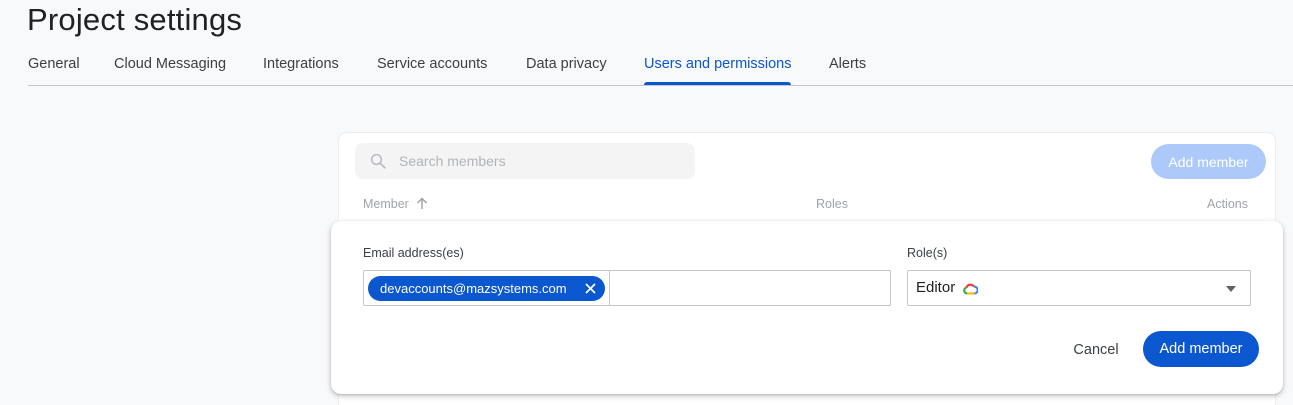 This screenshot has width=1293, height=405. What do you see at coordinates (847, 70) in the screenshot?
I see `tab-alerts: Alerts` at bounding box center [847, 70].